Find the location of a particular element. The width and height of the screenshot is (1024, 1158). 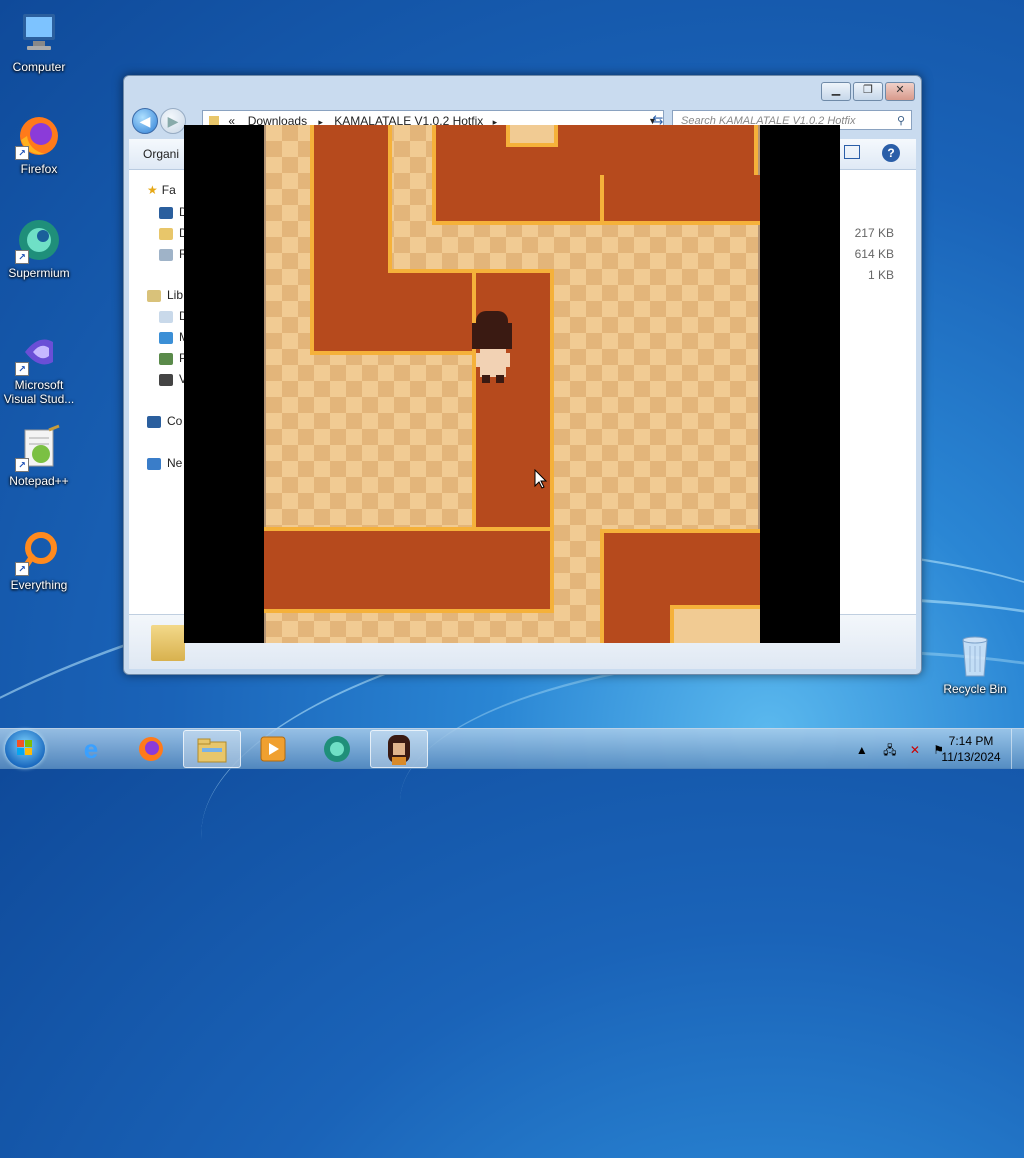

explorer-icon is located at coordinates (212, 750).